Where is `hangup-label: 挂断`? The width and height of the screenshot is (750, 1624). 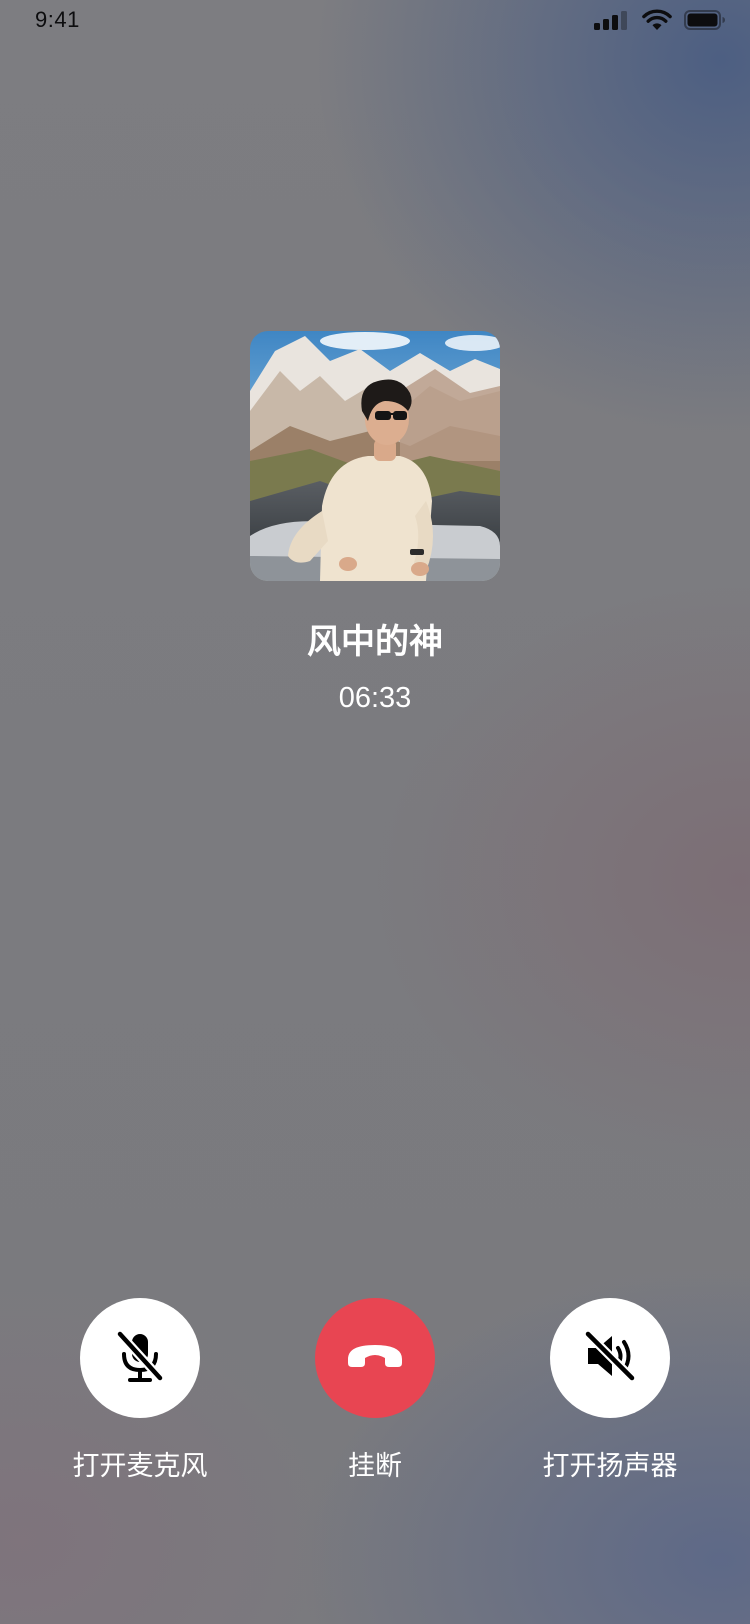
hangup-label: 挂断 is located at coordinates (375, 1466).